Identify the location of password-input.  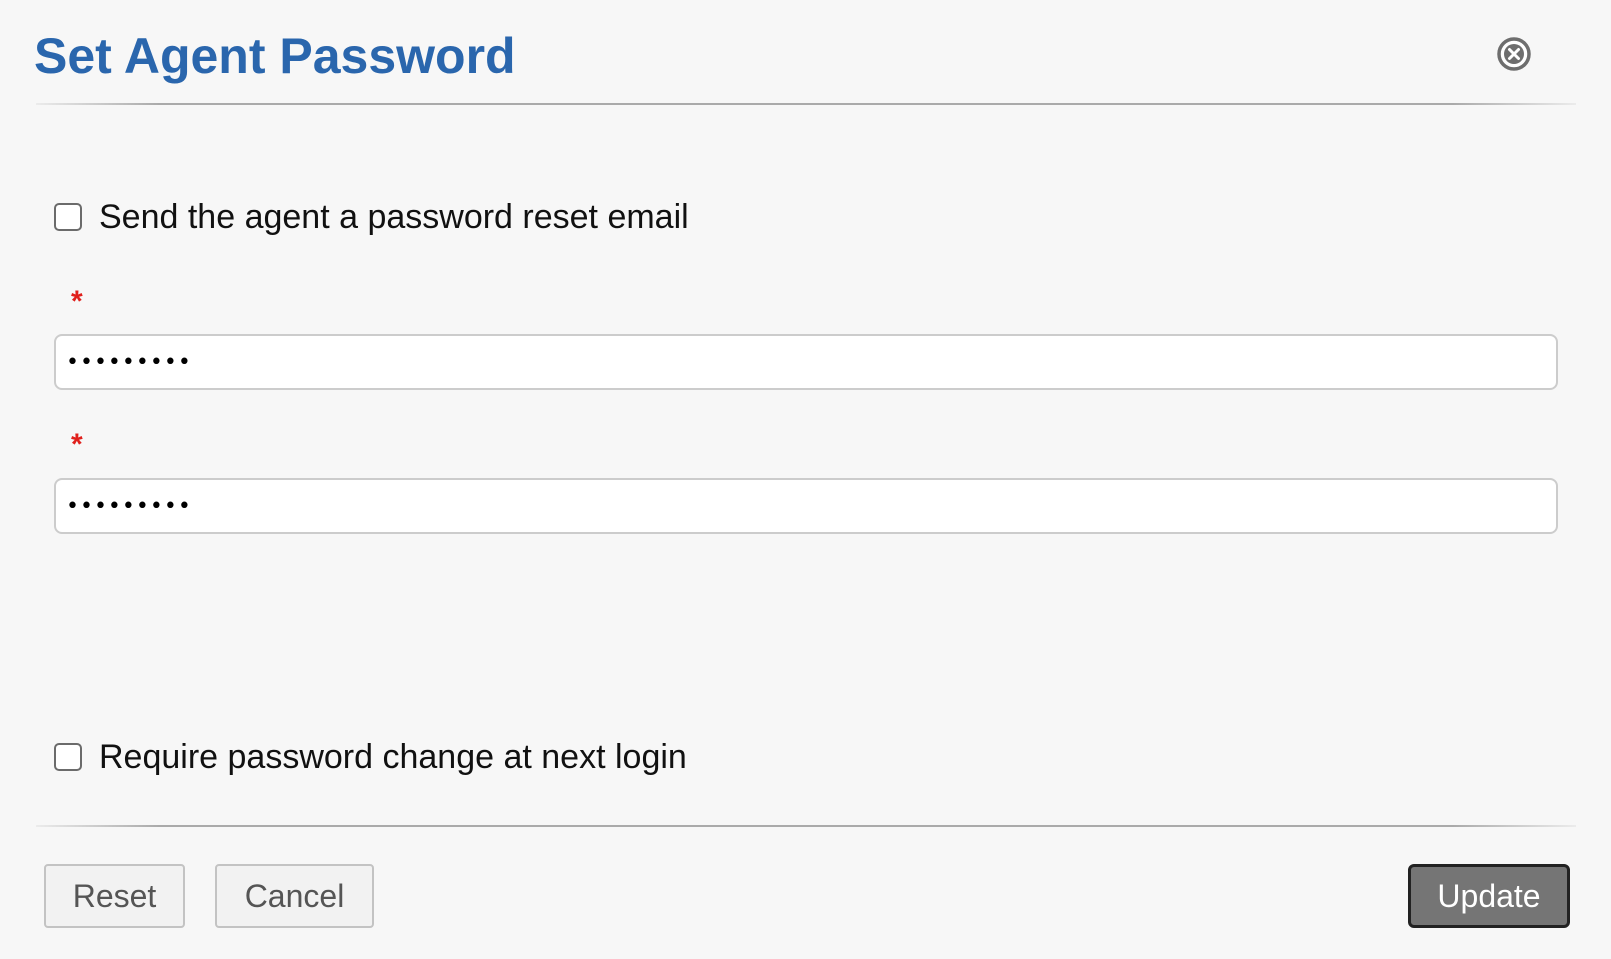
(806, 362).